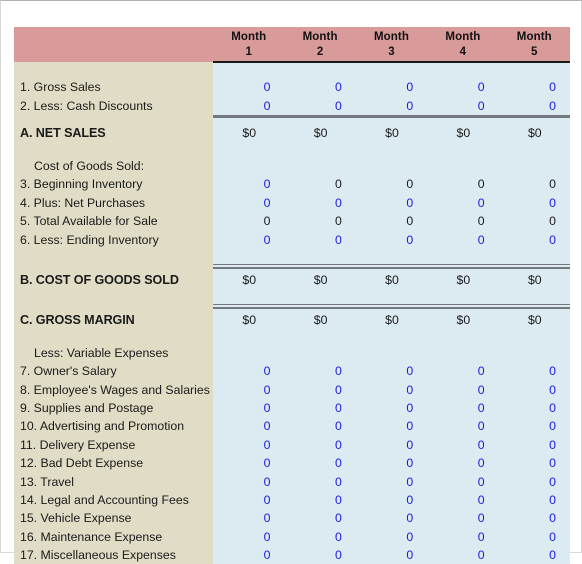 The height and width of the screenshot is (564, 582). Describe the element at coordinates (320, 389) in the screenshot. I see `cell-r17-month-2: 0` at that location.